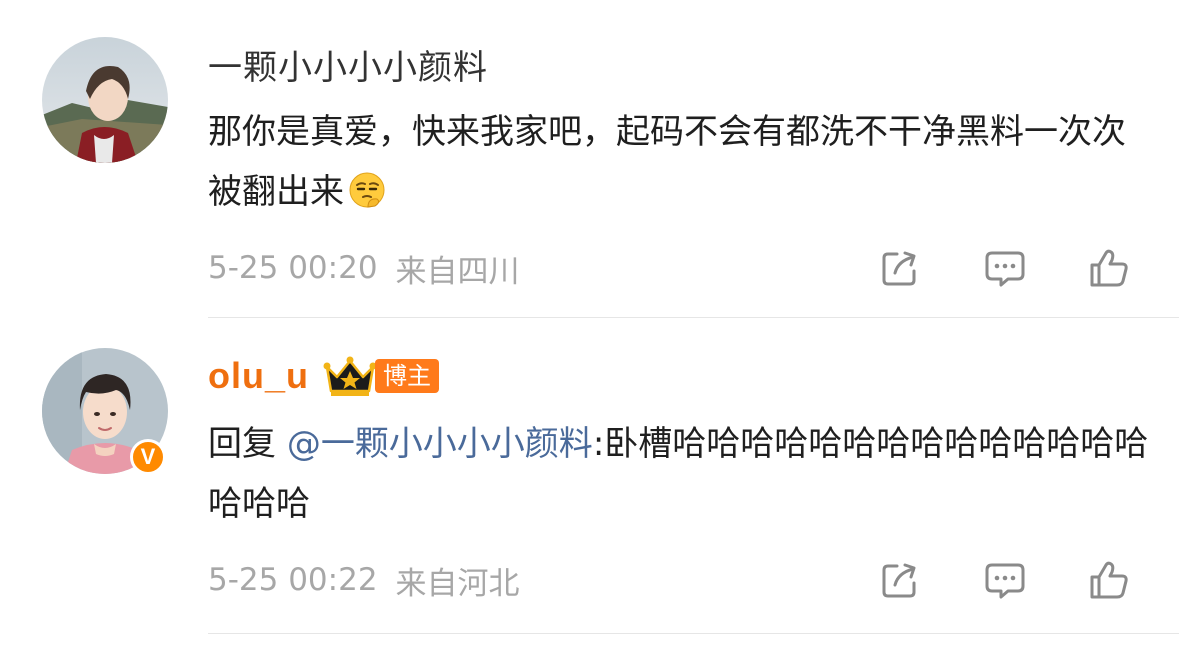 The image size is (1179, 645). What do you see at coordinates (680, 474) in the screenshot?
I see `comment-text: 回复 @一颗小小小小颜料:卧槽哈哈哈哈哈哈哈哈哈哈哈哈哈哈哈哈哈` at bounding box center [680, 474].